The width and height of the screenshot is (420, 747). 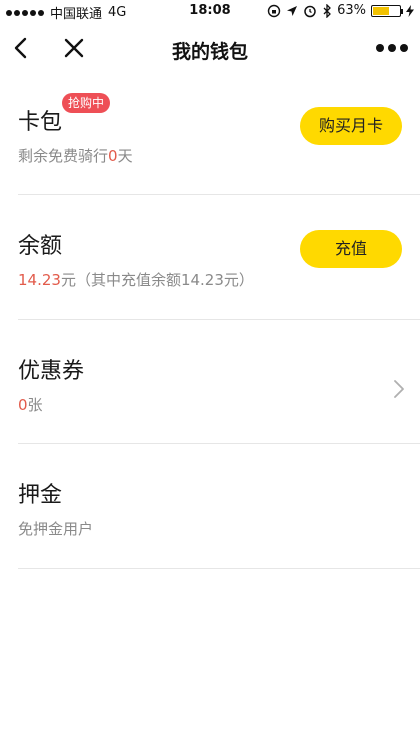 I want to click on chevron-right-icon, so click(x=399, y=389).